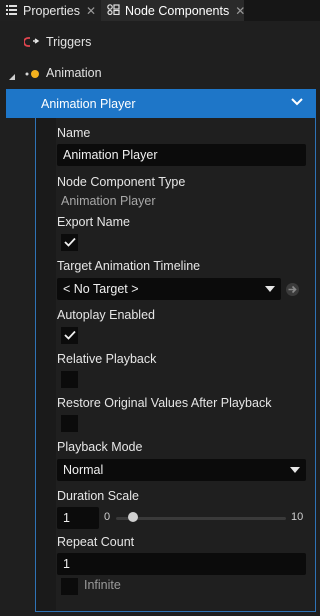 This screenshot has height=616, width=320. What do you see at coordinates (69, 42) in the screenshot?
I see `tree-item-triggers-label: Triggers` at bounding box center [69, 42].